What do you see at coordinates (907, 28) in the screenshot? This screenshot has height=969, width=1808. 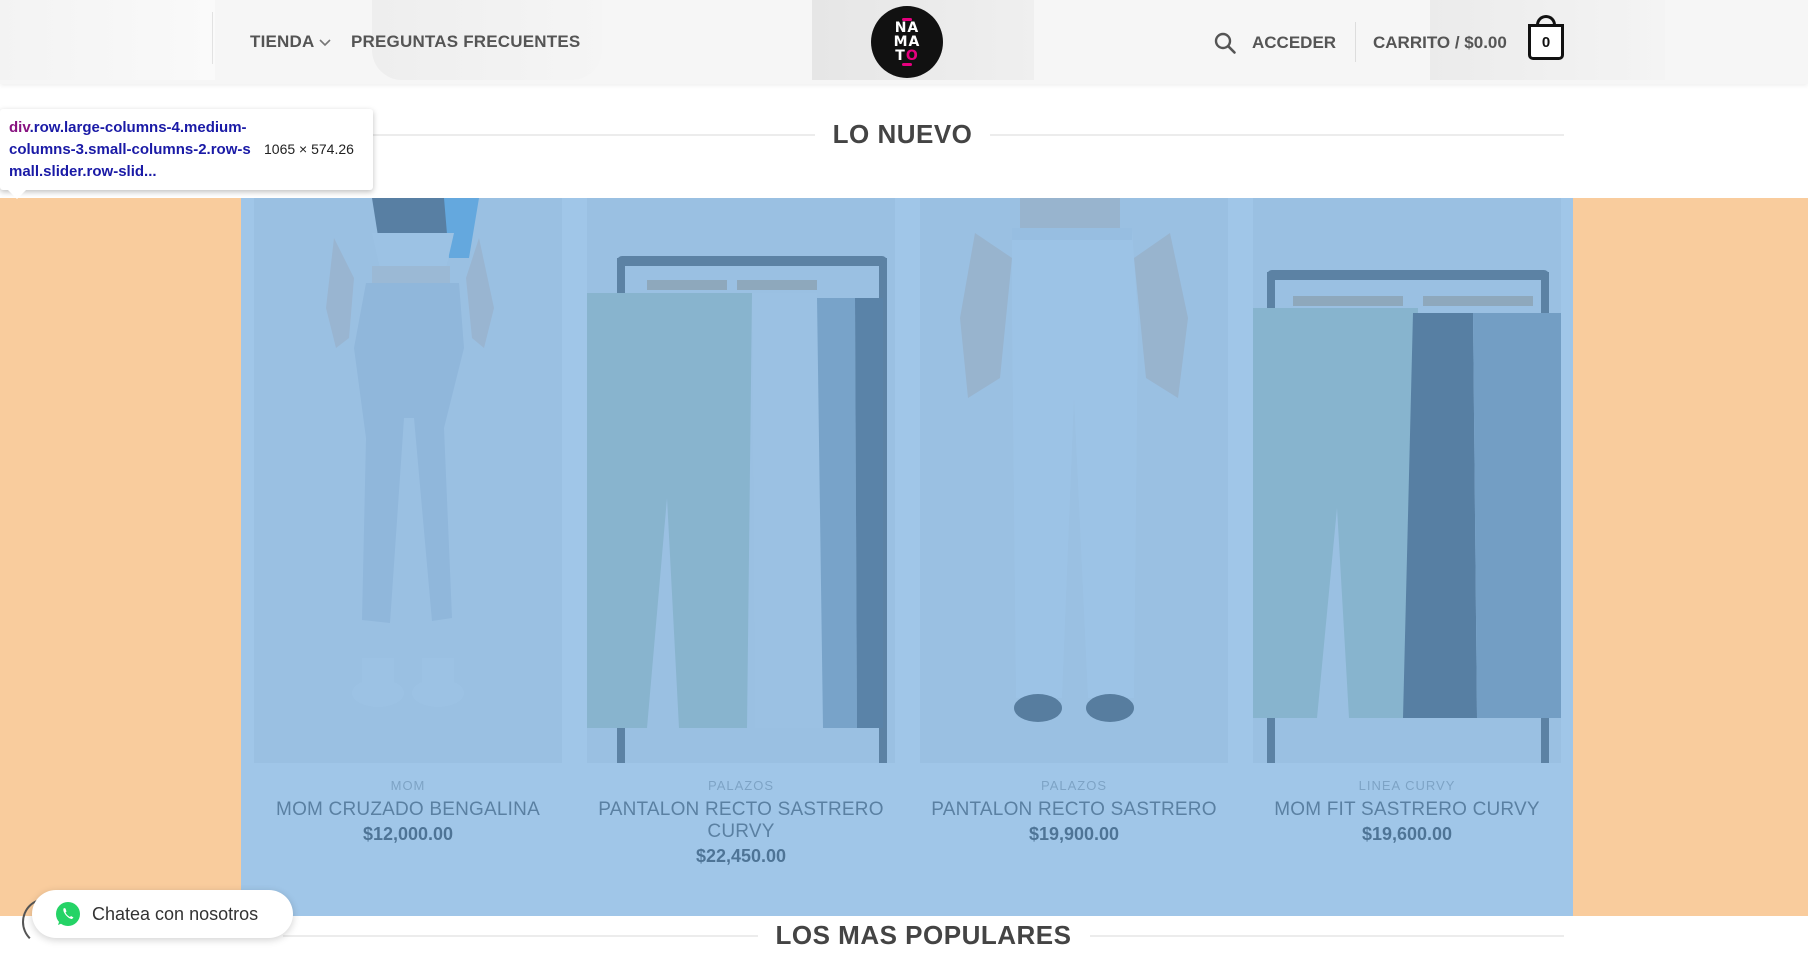 I see `logo-text-line: NA` at bounding box center [907, 28].